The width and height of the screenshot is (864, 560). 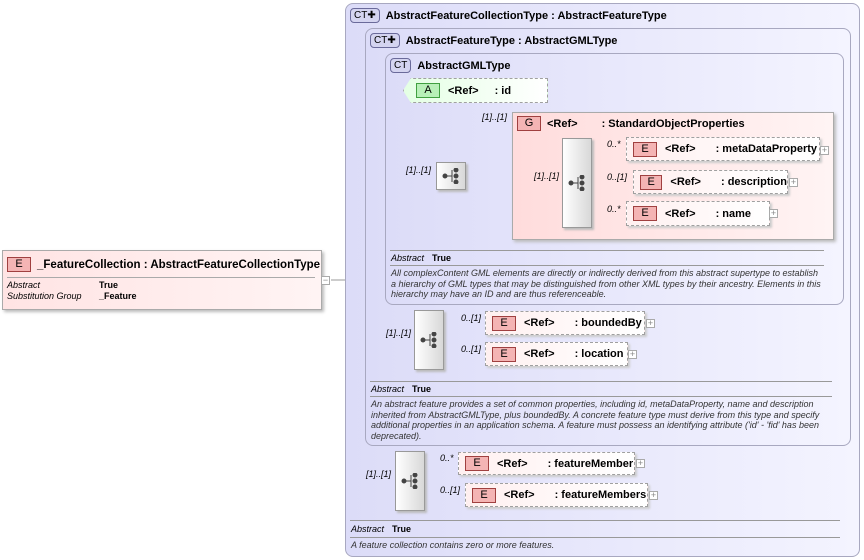 I want to click on element-name: : description, so click(x=753, y=182).